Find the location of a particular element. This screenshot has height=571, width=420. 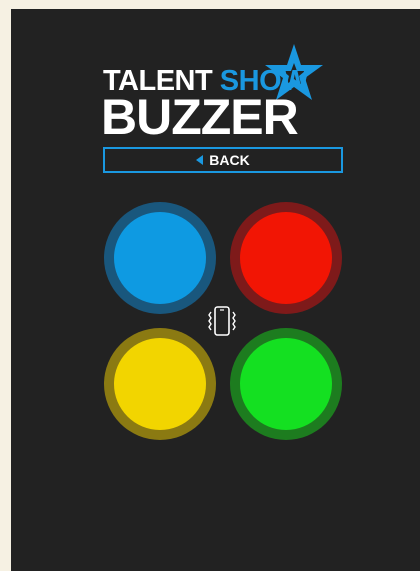

red-buzzer-button is located at coordinates (286, 258).